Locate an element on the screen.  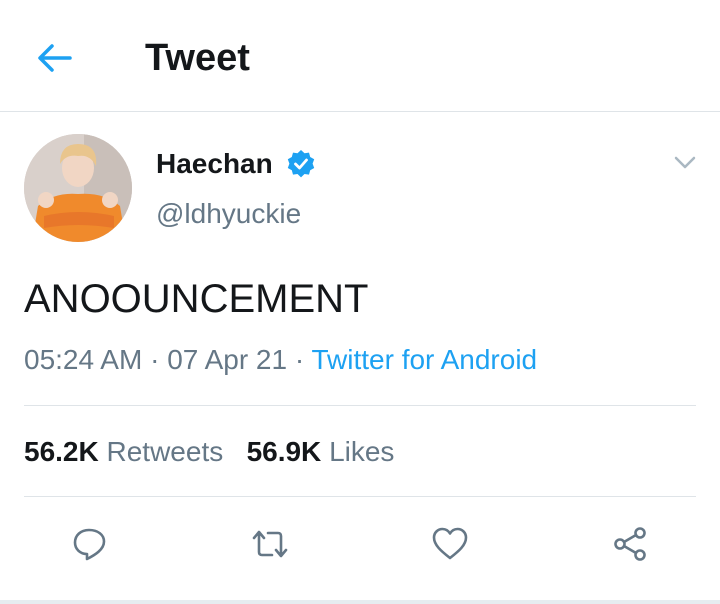
verified-badge-icon is located at coordinates (301, 164).